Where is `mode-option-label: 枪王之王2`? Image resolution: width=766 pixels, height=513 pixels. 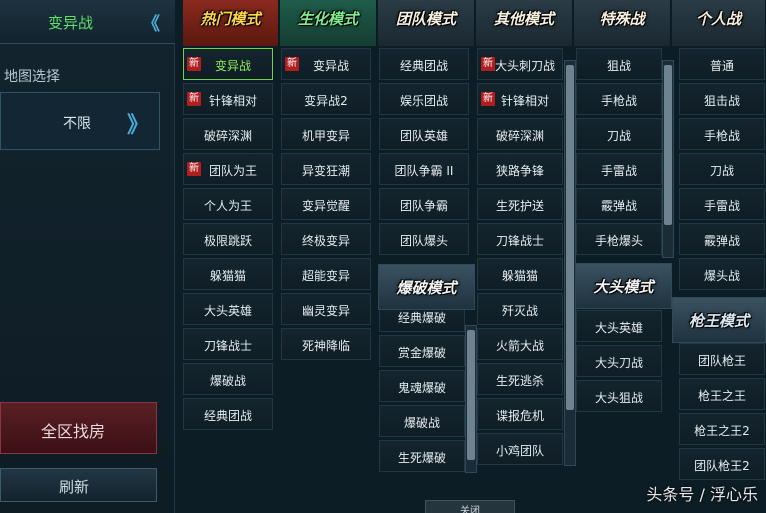 mode-option-label: 枪王之王2 is located at coordinates (722, 431).